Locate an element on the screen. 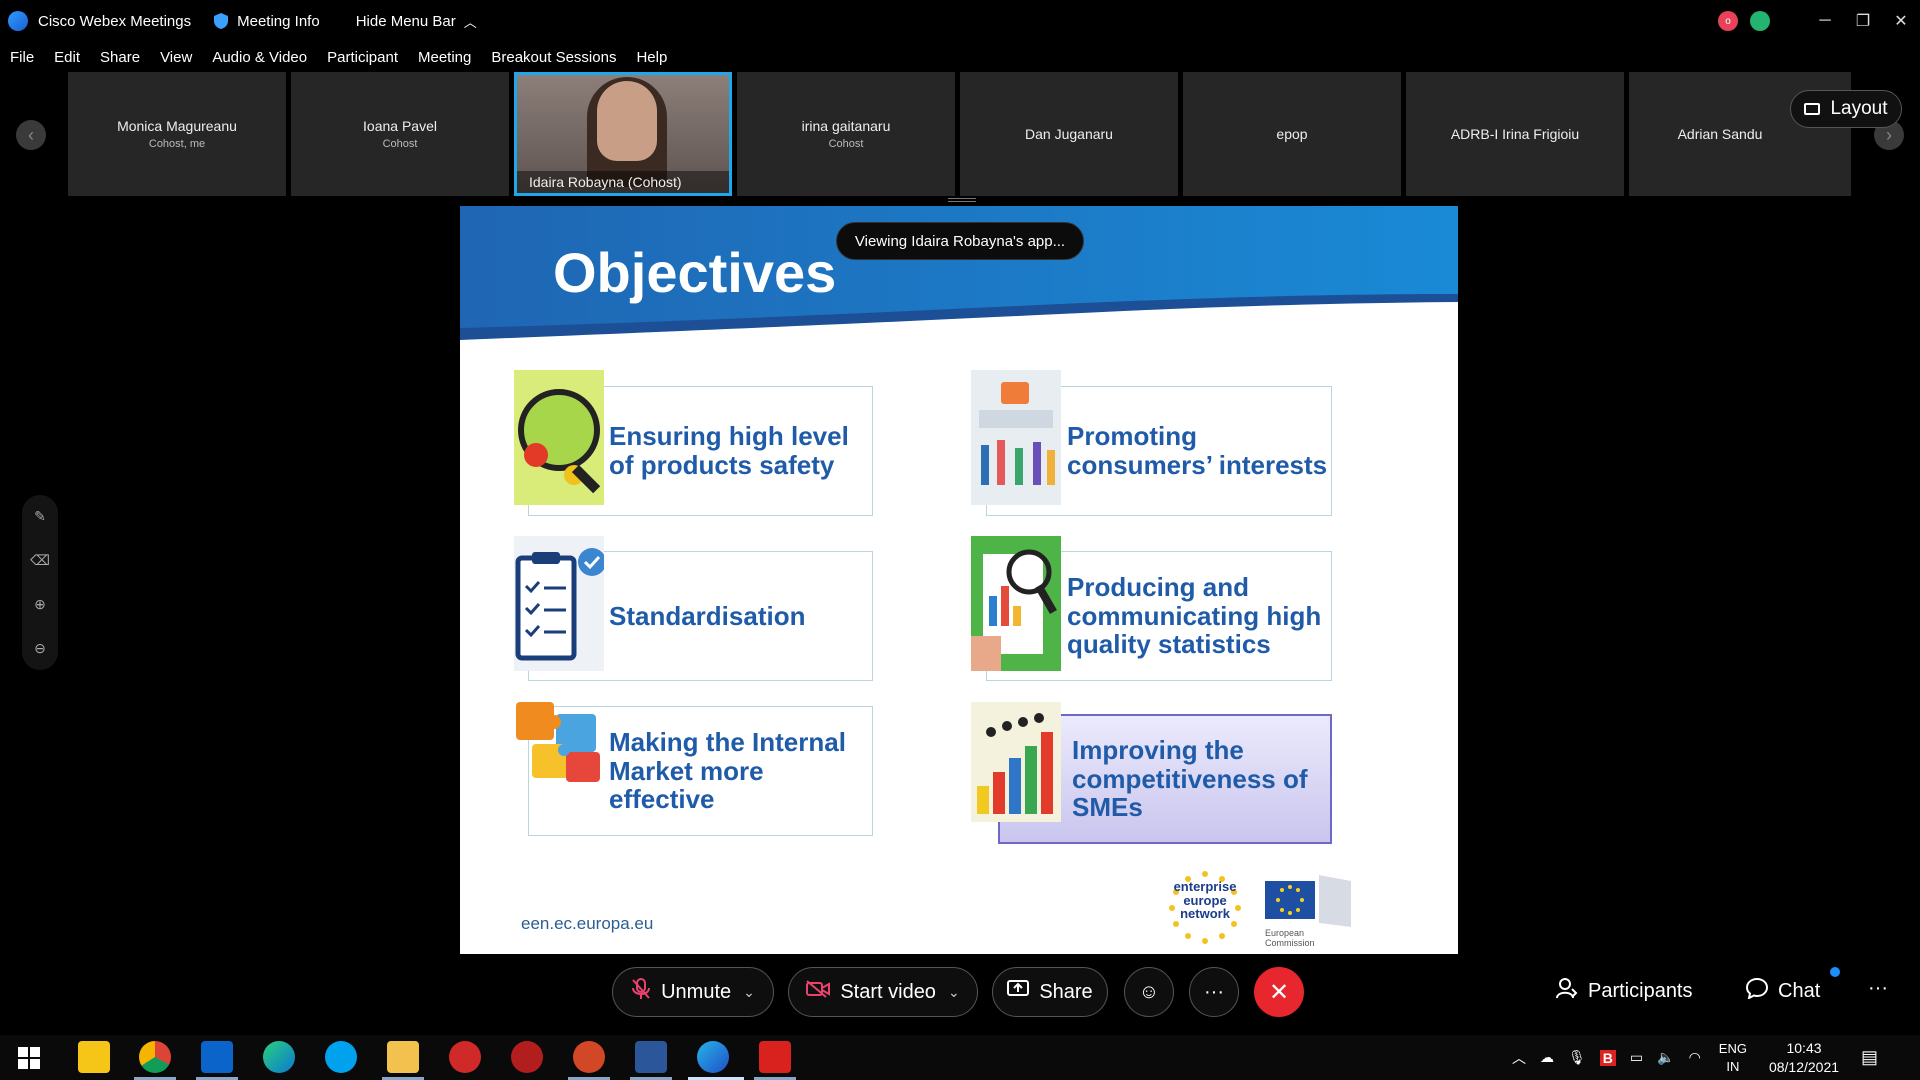 The height and width of the screenshot is (1080, 1920). start-video-button: Start video ⌄ is located at coordinates (883, 992).